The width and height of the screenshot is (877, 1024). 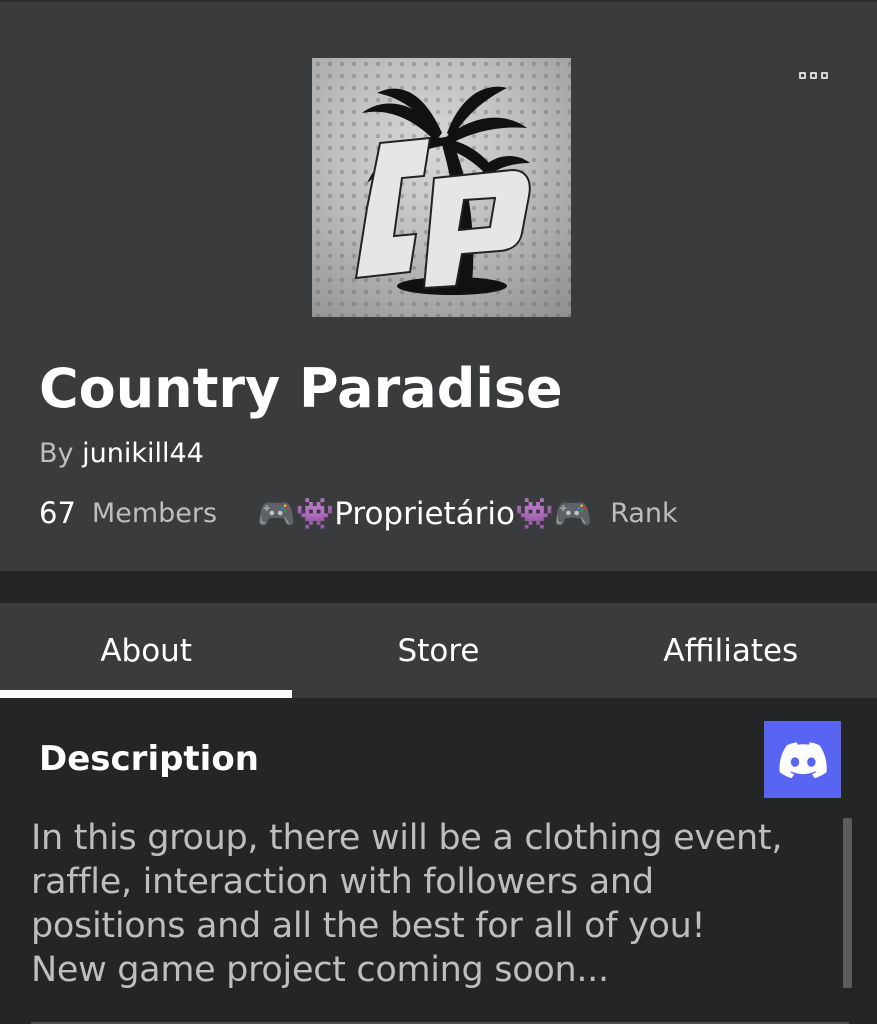 I want to click on description-scrollbar, so click(x=847, y=903).